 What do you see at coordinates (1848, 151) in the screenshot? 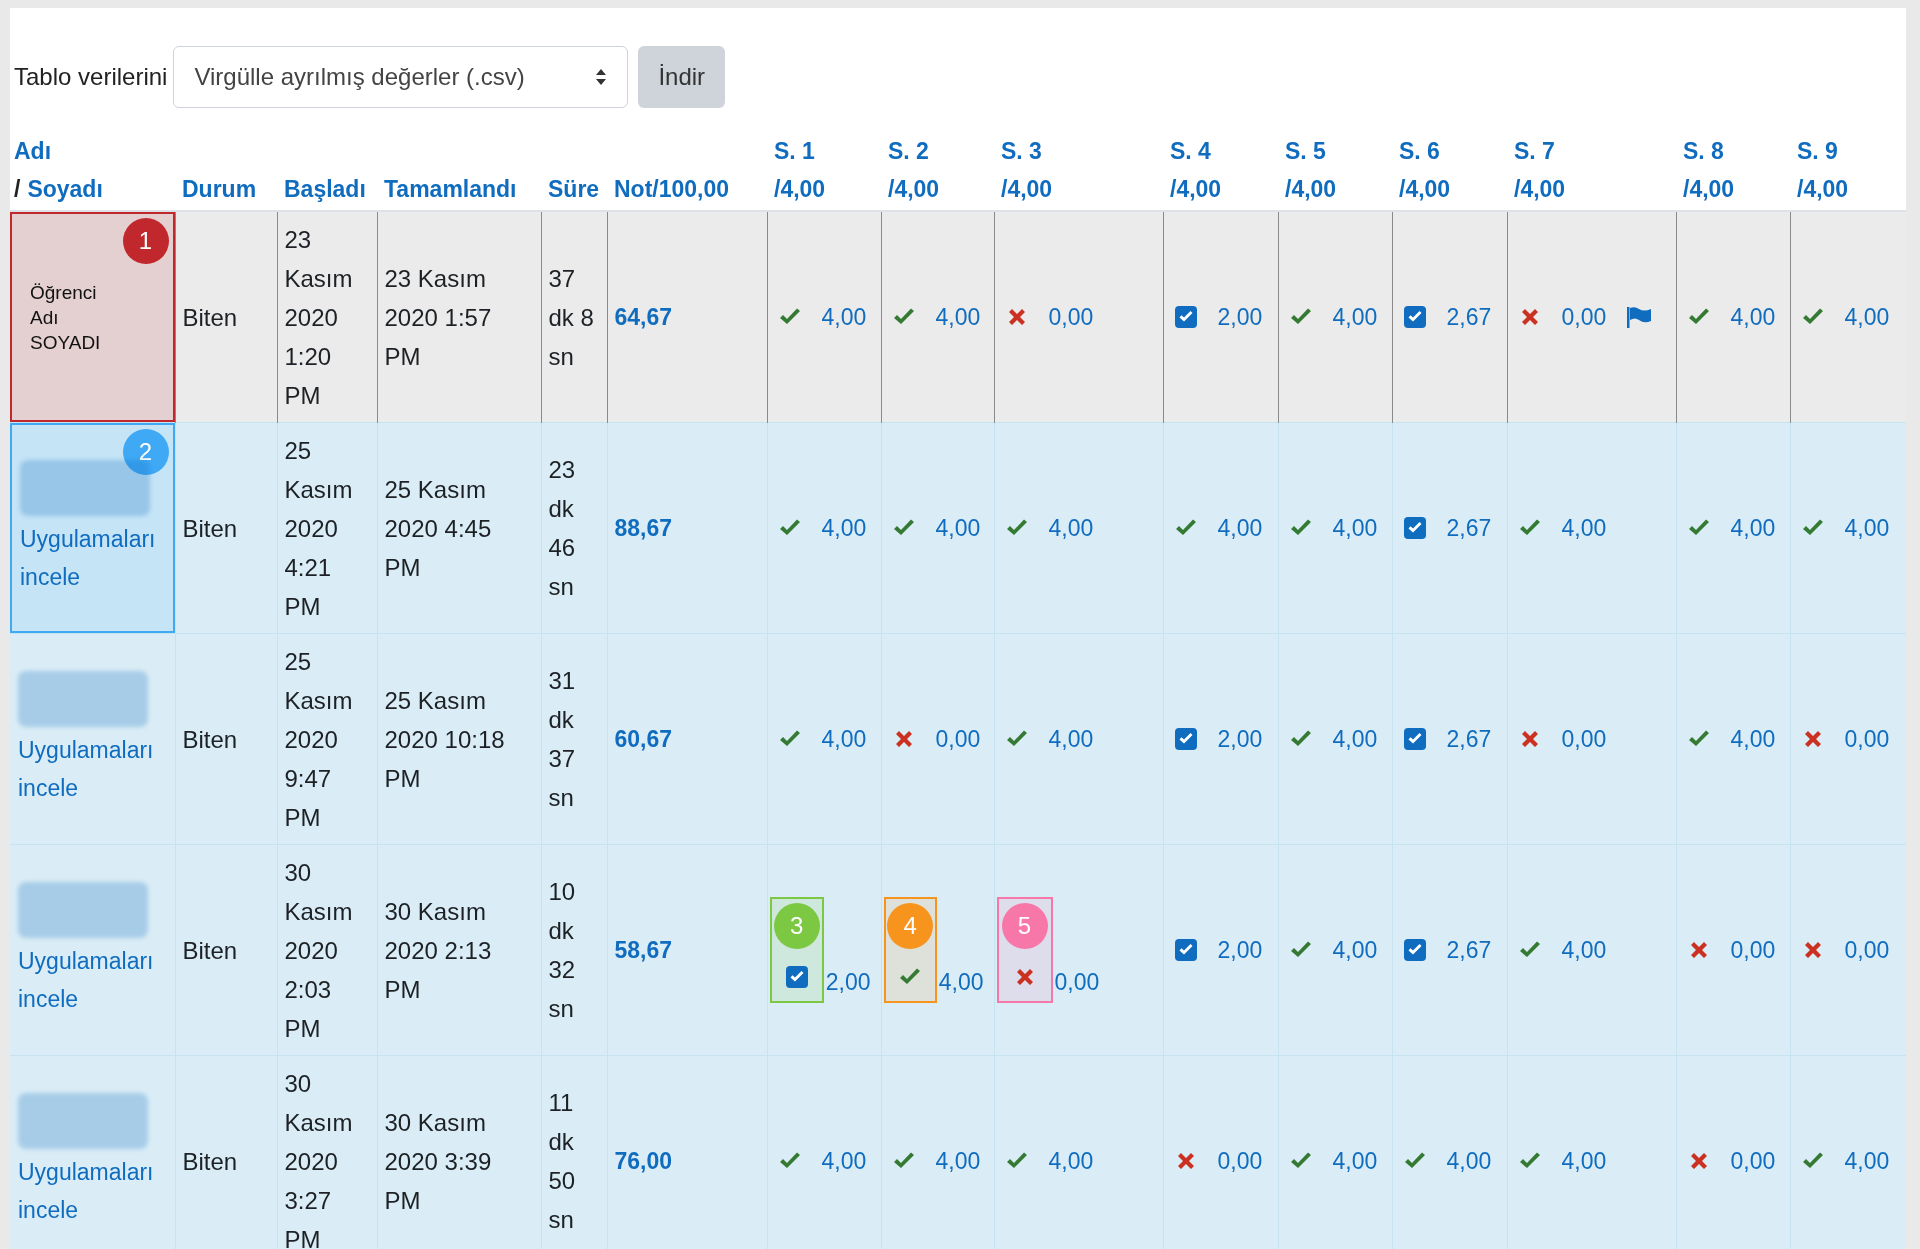
I see `column-header-link: S. 9` at bounding box center [1848, 151].